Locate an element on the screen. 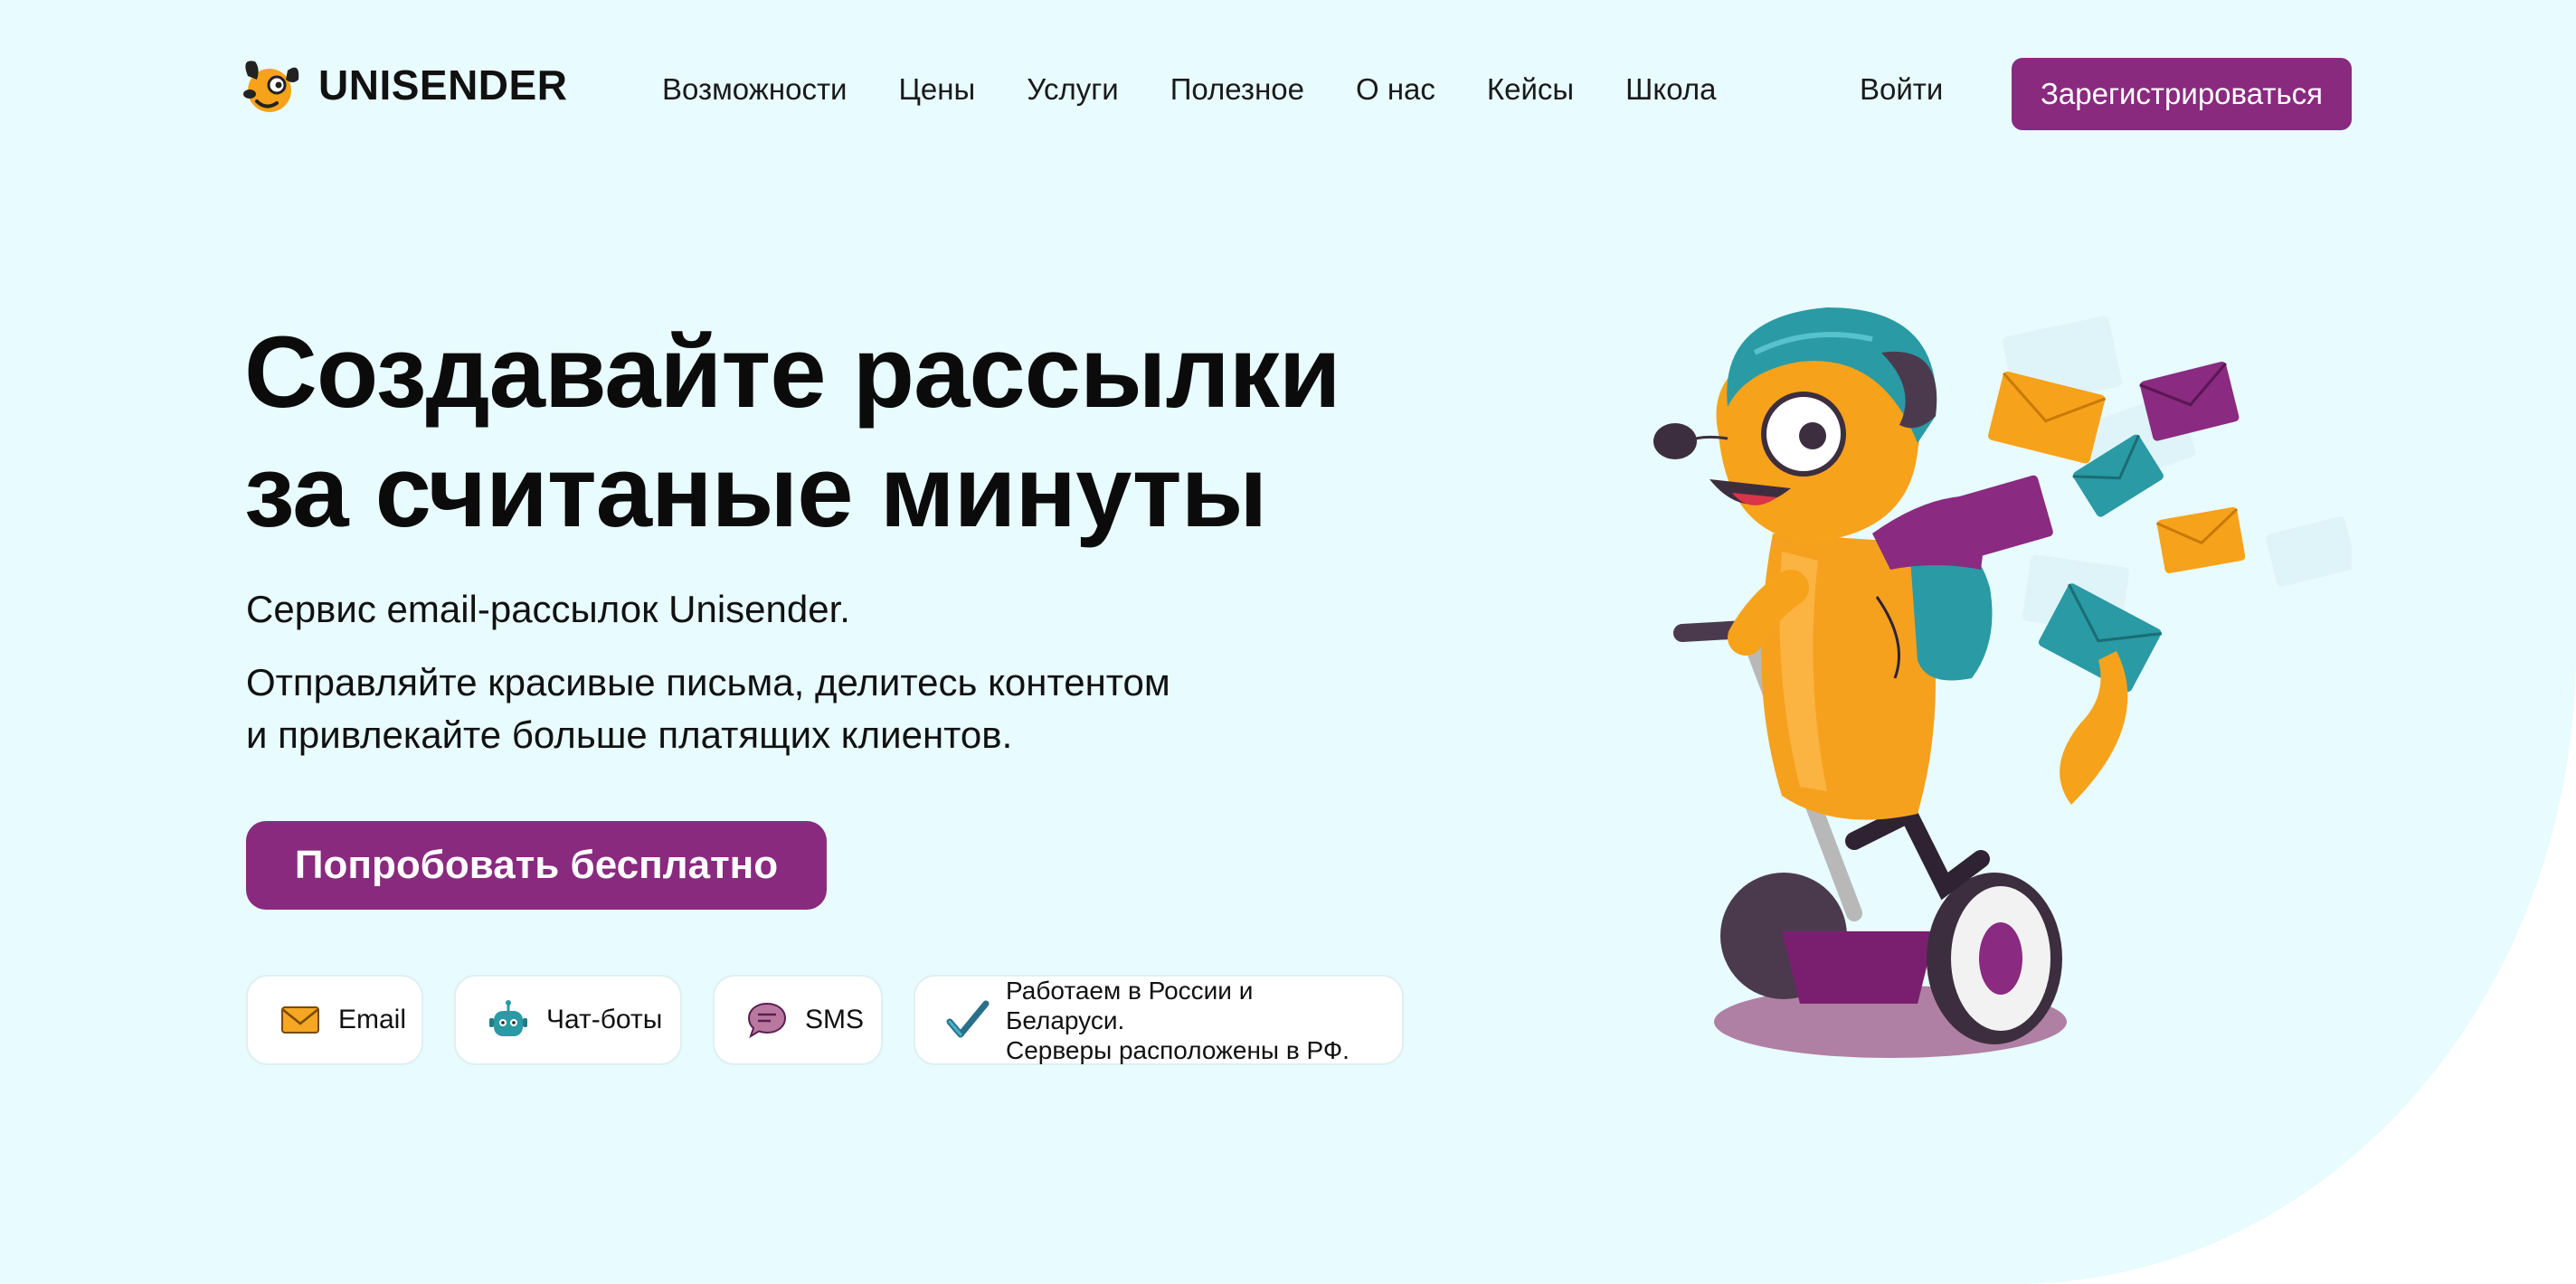  nav-item-pricing: Цены is located at coordinates (938, 89).